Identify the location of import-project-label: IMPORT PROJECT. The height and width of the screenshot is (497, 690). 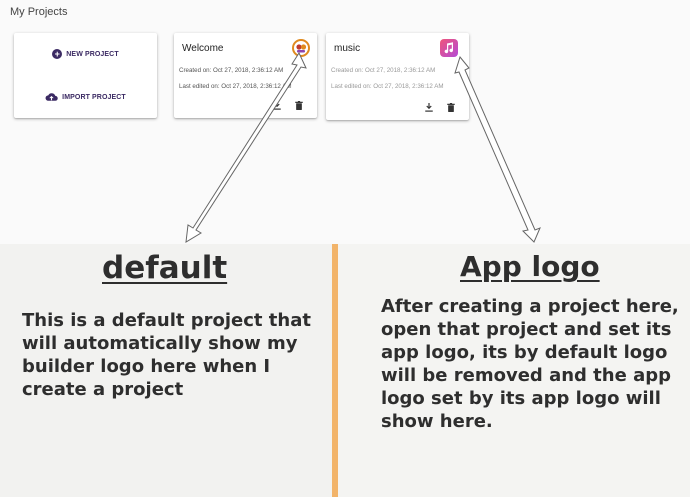
(94, 97).